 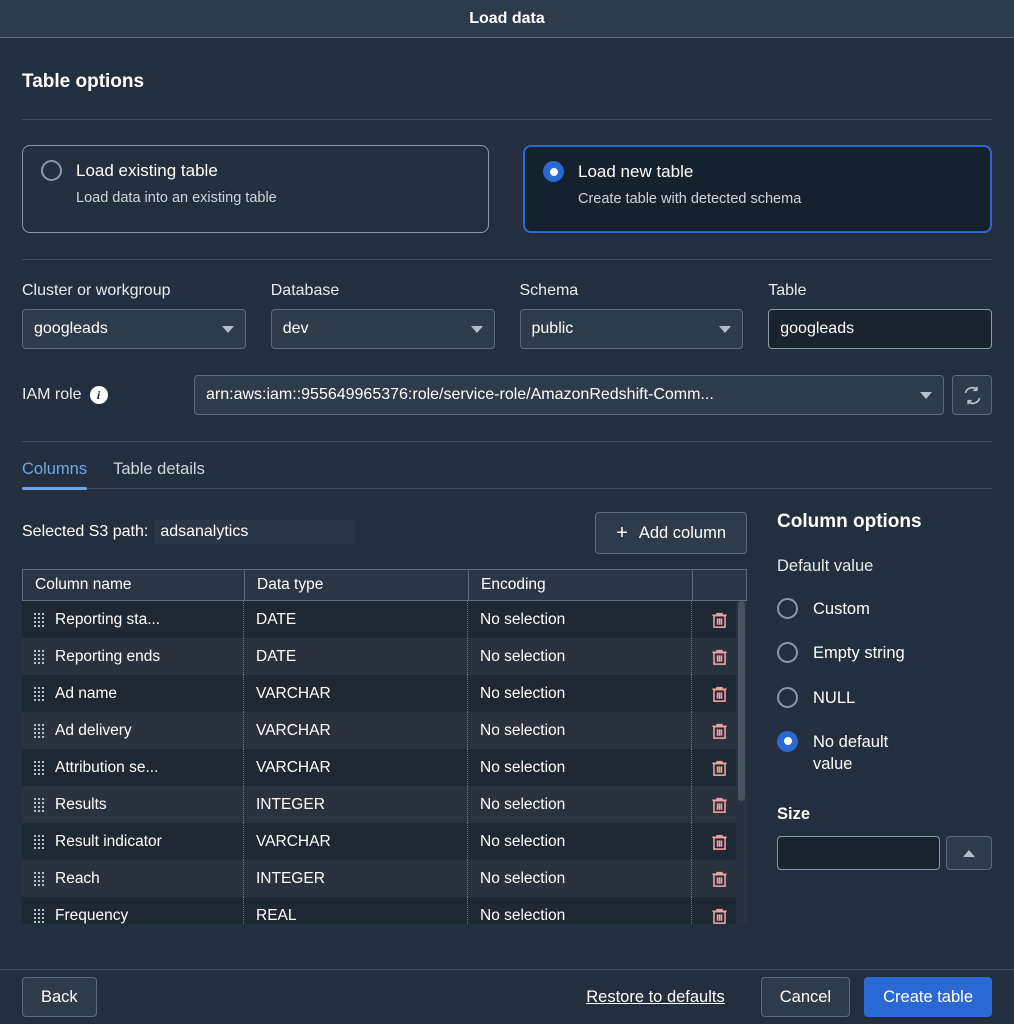 What do you see at coordinates (858, 853) in the screenshot?
I see `size-input` at bounding box center [858, 853].